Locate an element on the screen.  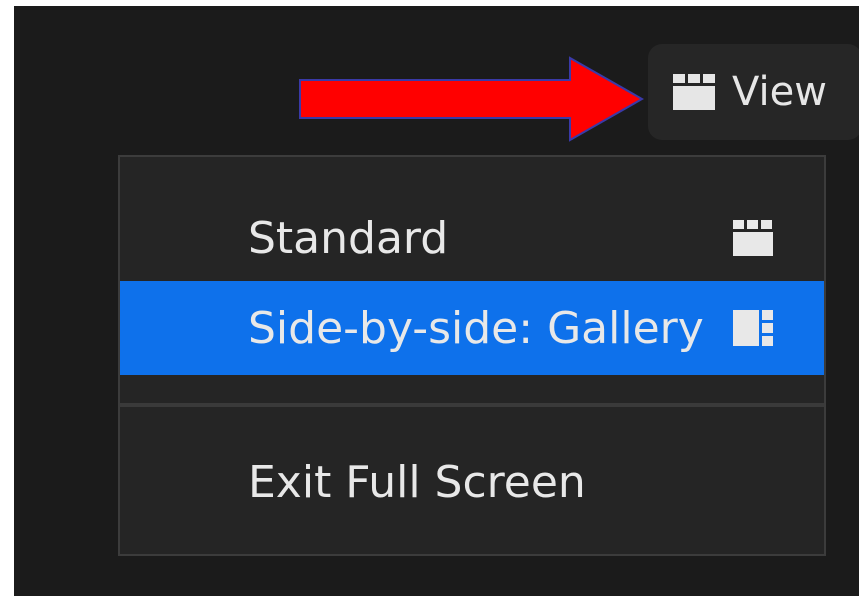
red-arrow-annotation is located at coordinates (471, 99).